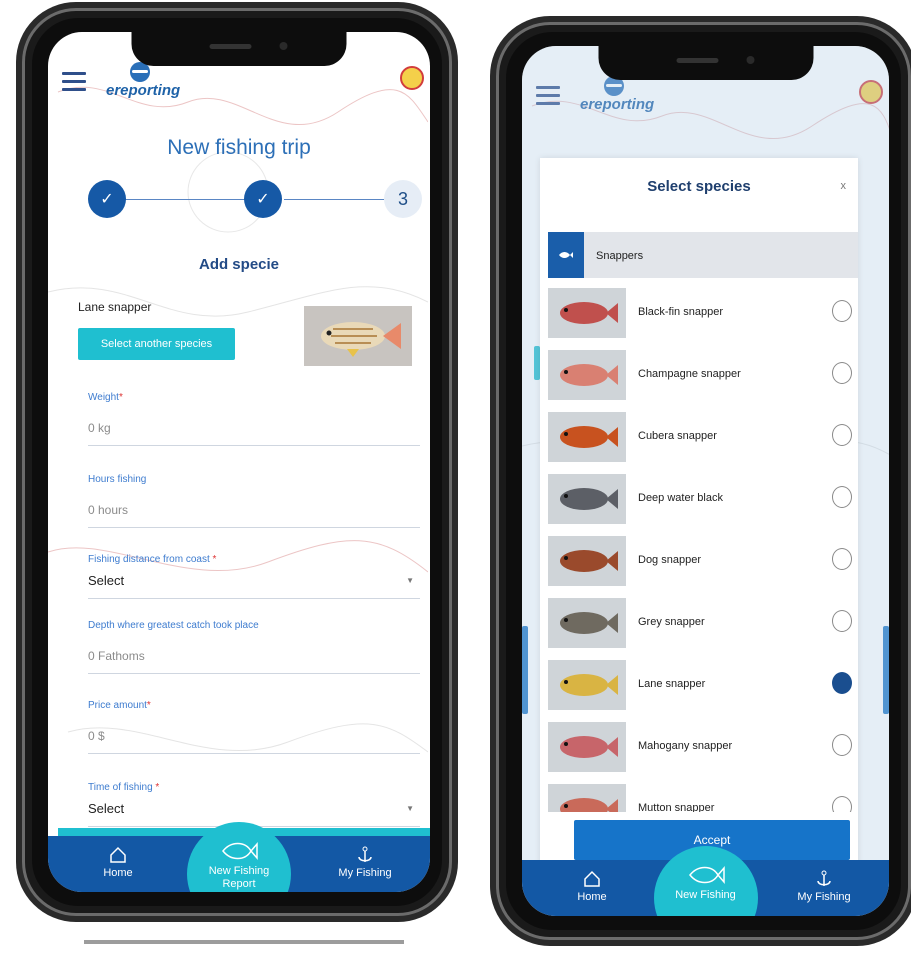 The height and width of the screenshot is (953, 911). I want to click on select-another-species-button: Select another species, so click(156, 344).